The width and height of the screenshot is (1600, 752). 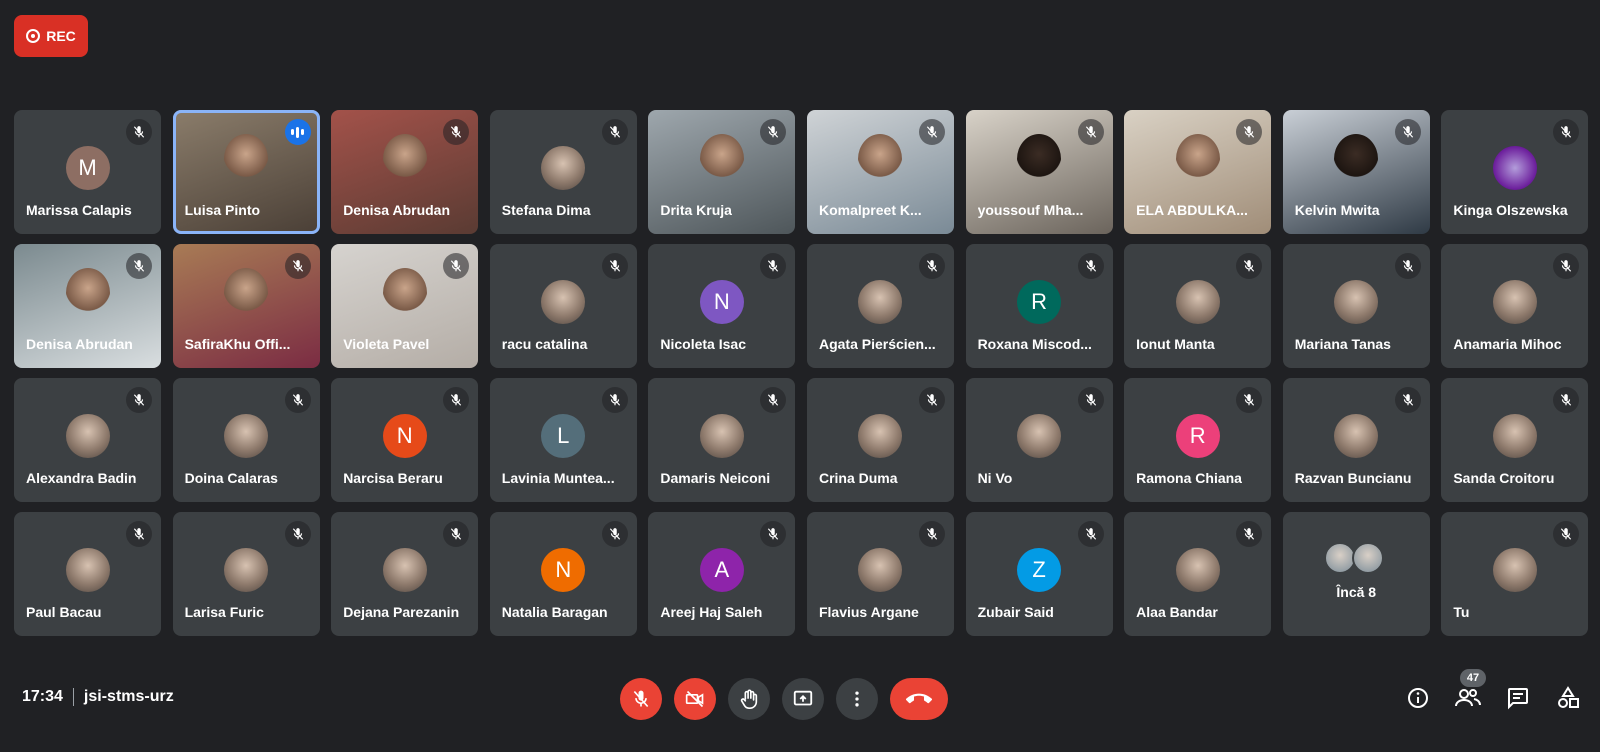 What do you see at coordinates (563, 306) in the screenshot?
I see `participant-tile: racu catalina` at bounding box center [563, 306].